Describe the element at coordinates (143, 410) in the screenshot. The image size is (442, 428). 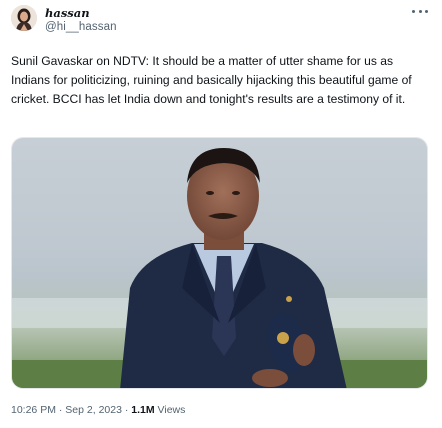
I see `views-count: 1.1M` at that location.